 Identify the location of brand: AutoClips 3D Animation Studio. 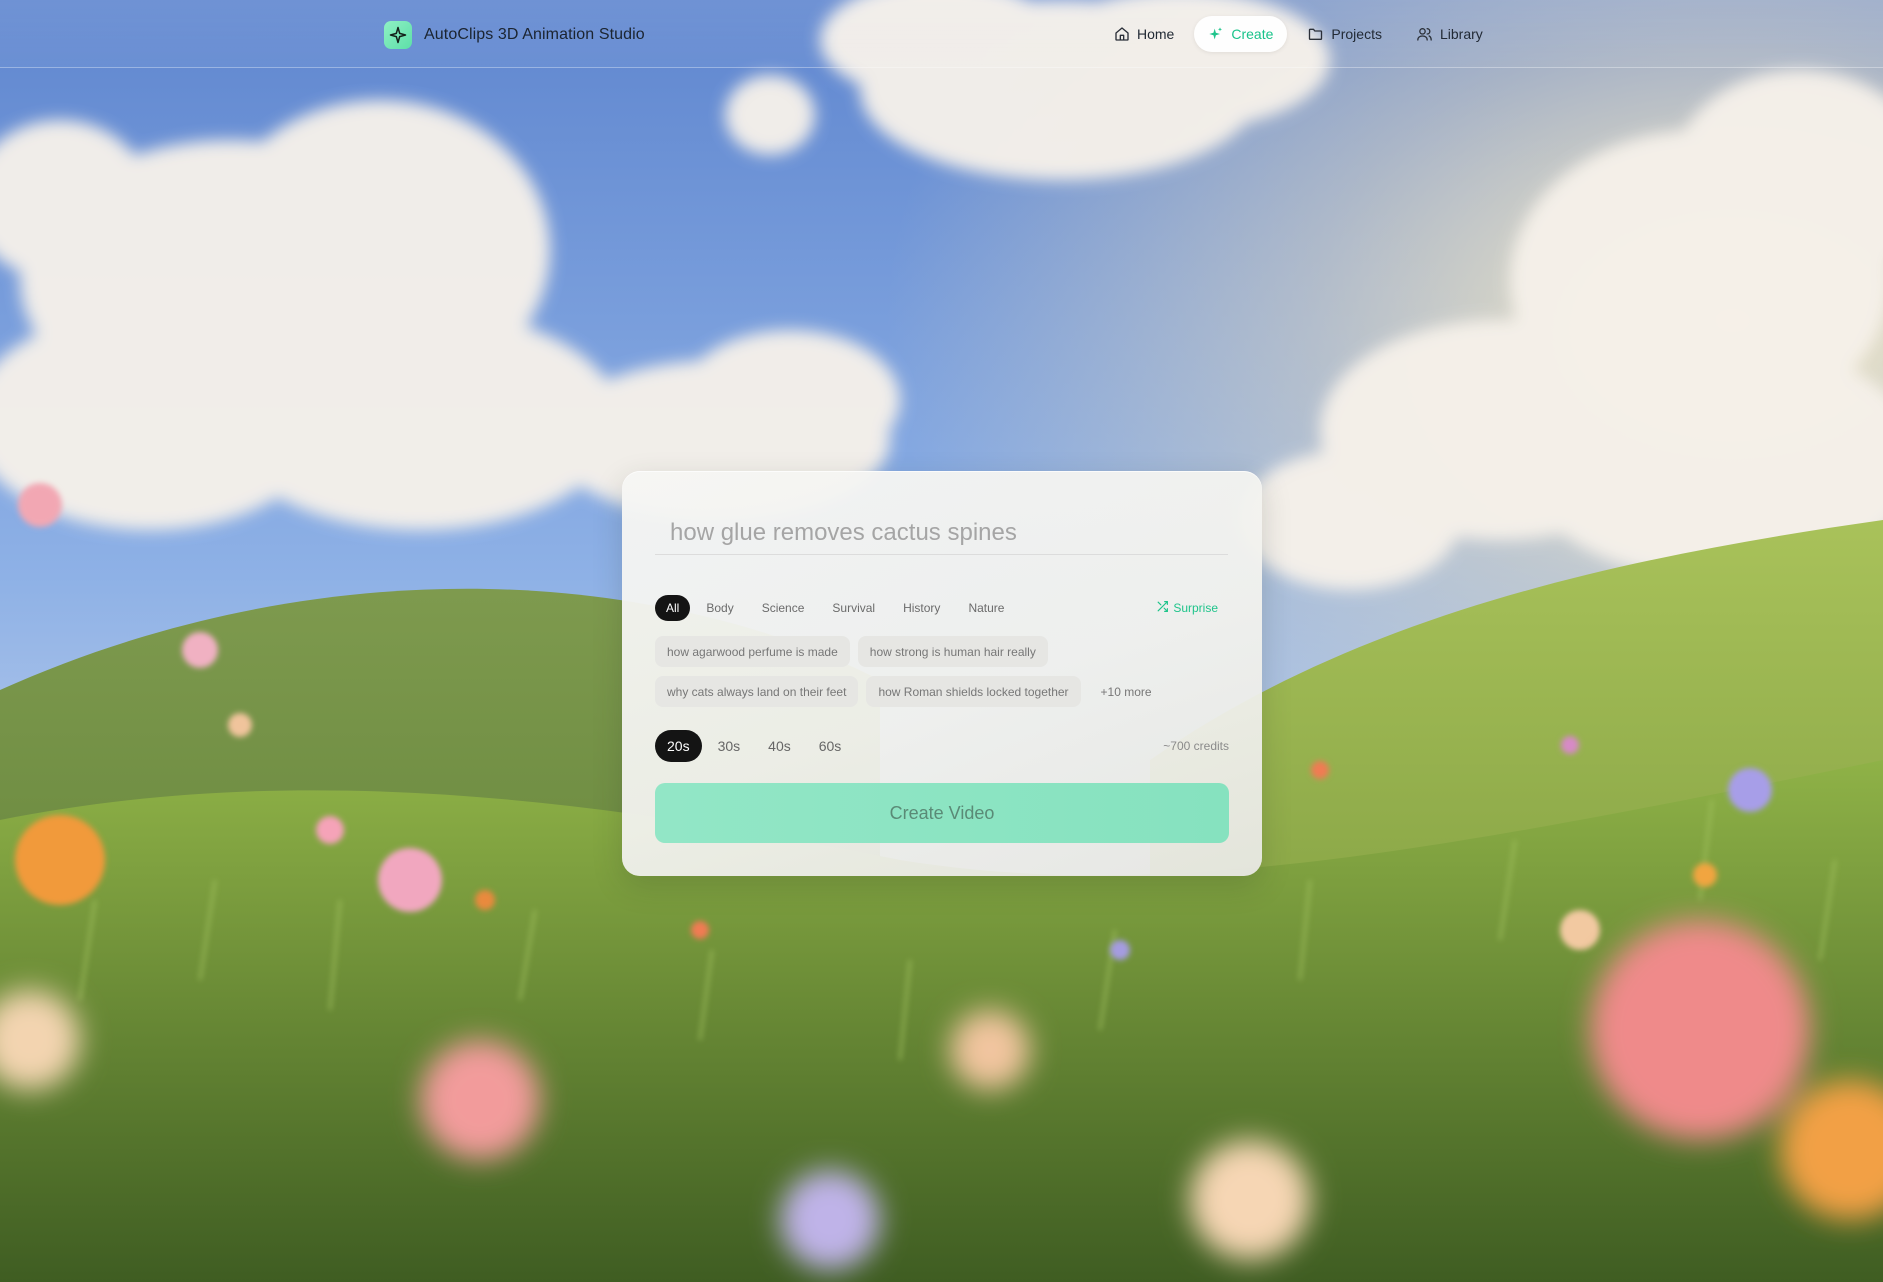
(514, 35).